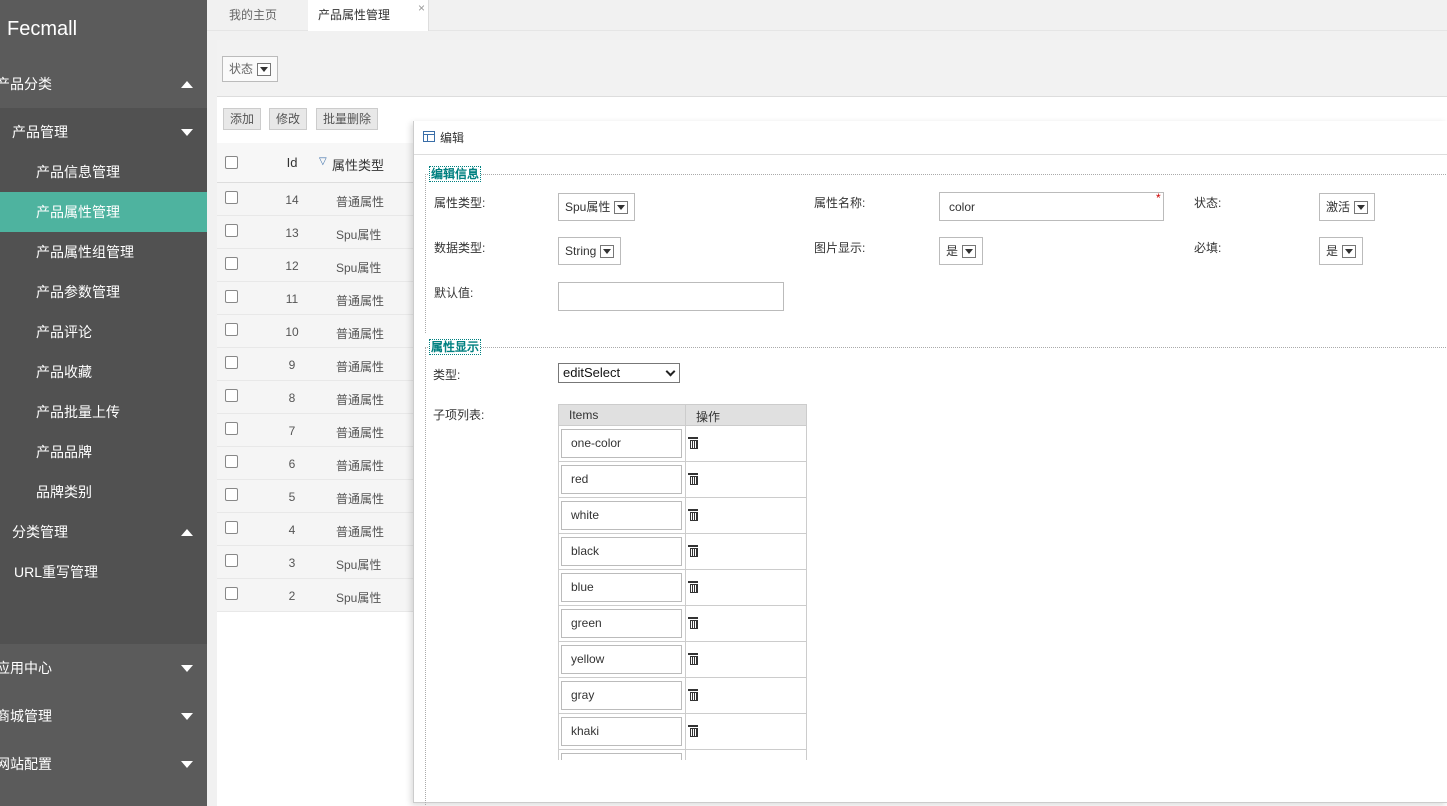  Describe the element at coordinates (621, 695) in the screenshot. I see `item-input: gray` at that location.